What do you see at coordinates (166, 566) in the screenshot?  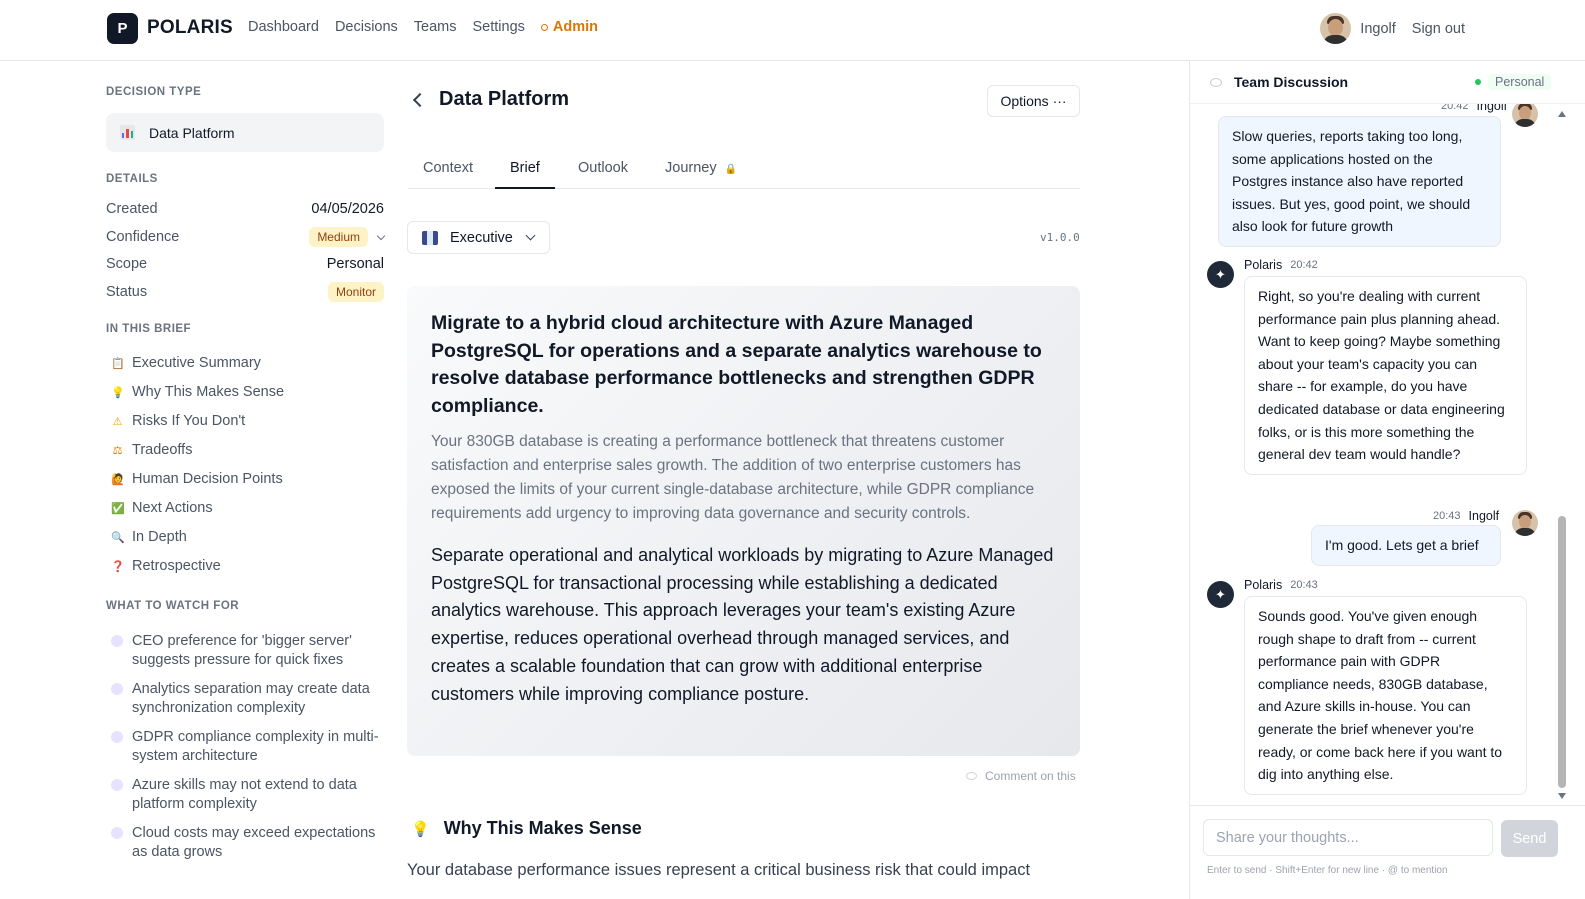 I see `brief-link-retrospective: ❓ Retrospective` at bounding box center [166, 566].